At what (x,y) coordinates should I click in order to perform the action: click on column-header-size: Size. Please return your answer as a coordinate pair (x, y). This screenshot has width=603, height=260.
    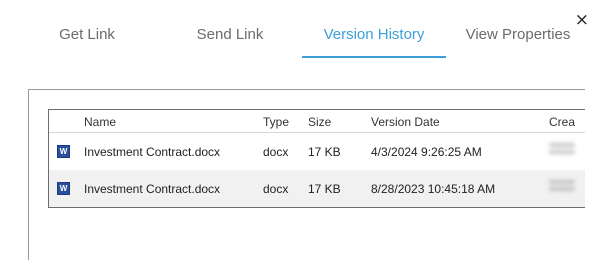
    Looking at the image, I should click on (319, 122).